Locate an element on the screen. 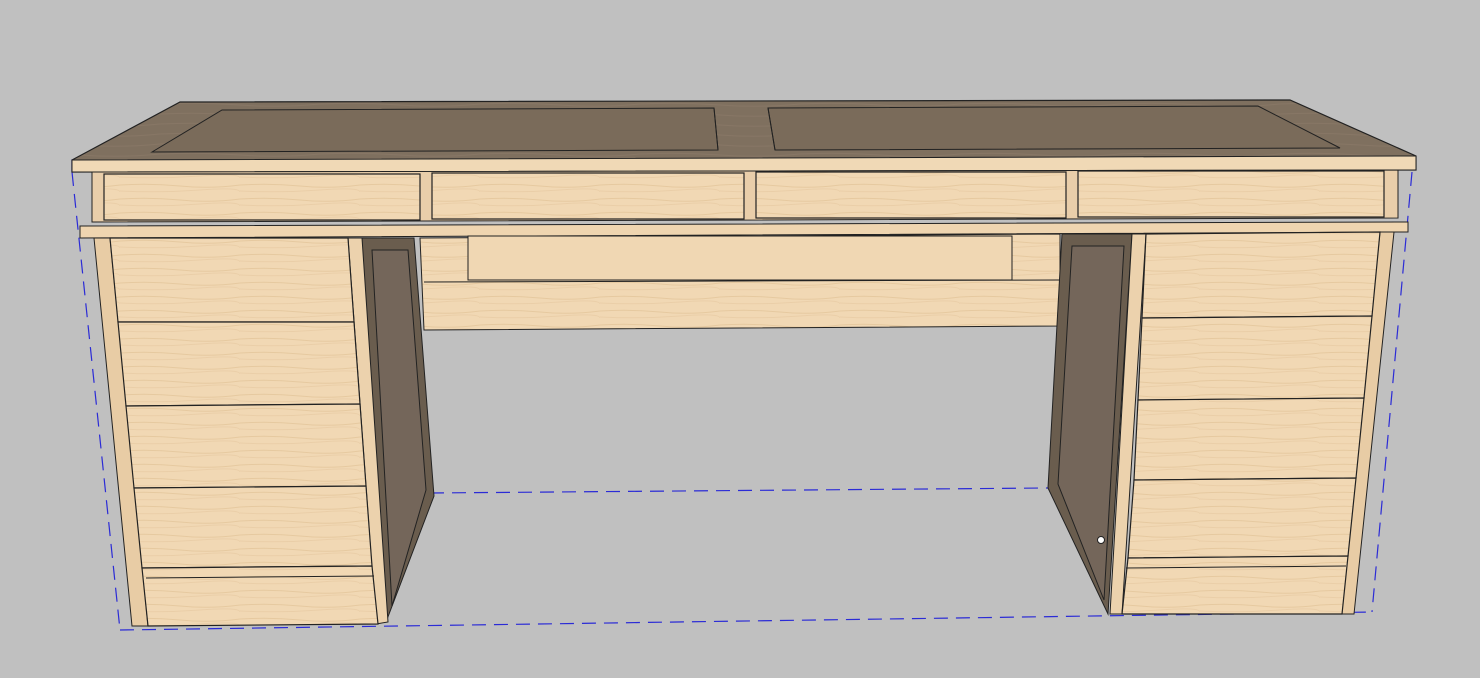 The height and width of the screenshot is (678, 1480). right-plinth is located at coordinates (1235, 585).